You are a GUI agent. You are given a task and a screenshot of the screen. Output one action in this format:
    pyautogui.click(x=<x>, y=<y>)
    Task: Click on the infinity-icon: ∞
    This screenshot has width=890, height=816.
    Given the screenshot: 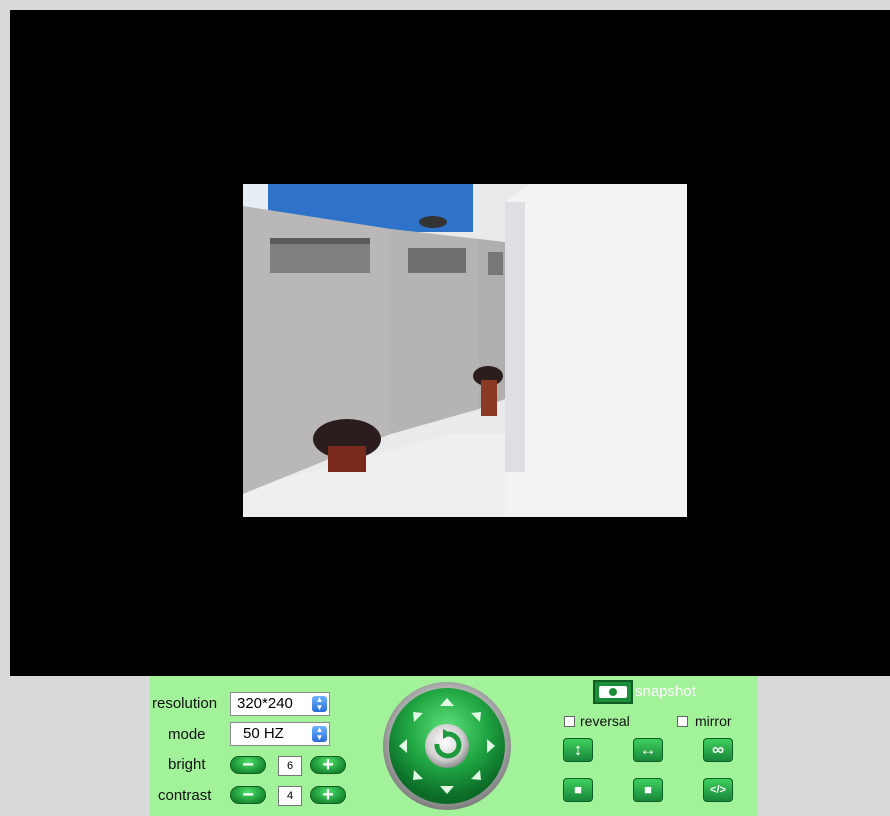 What is the action you would take?
    pyautogui.click(x=718, y=749)
    